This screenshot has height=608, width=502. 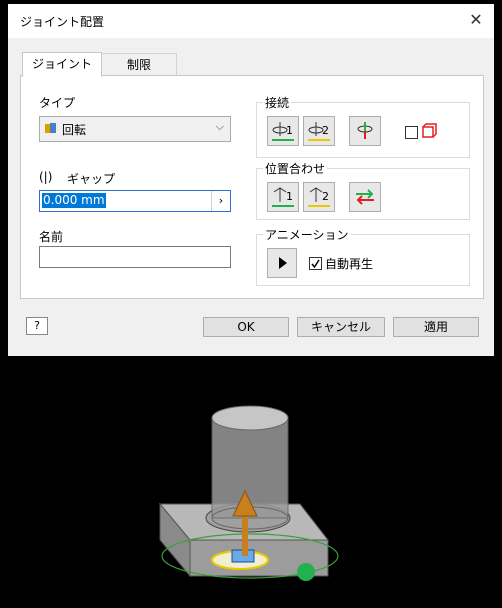 I want to click on tab-limits: 制限, so click(x=139, y=64).